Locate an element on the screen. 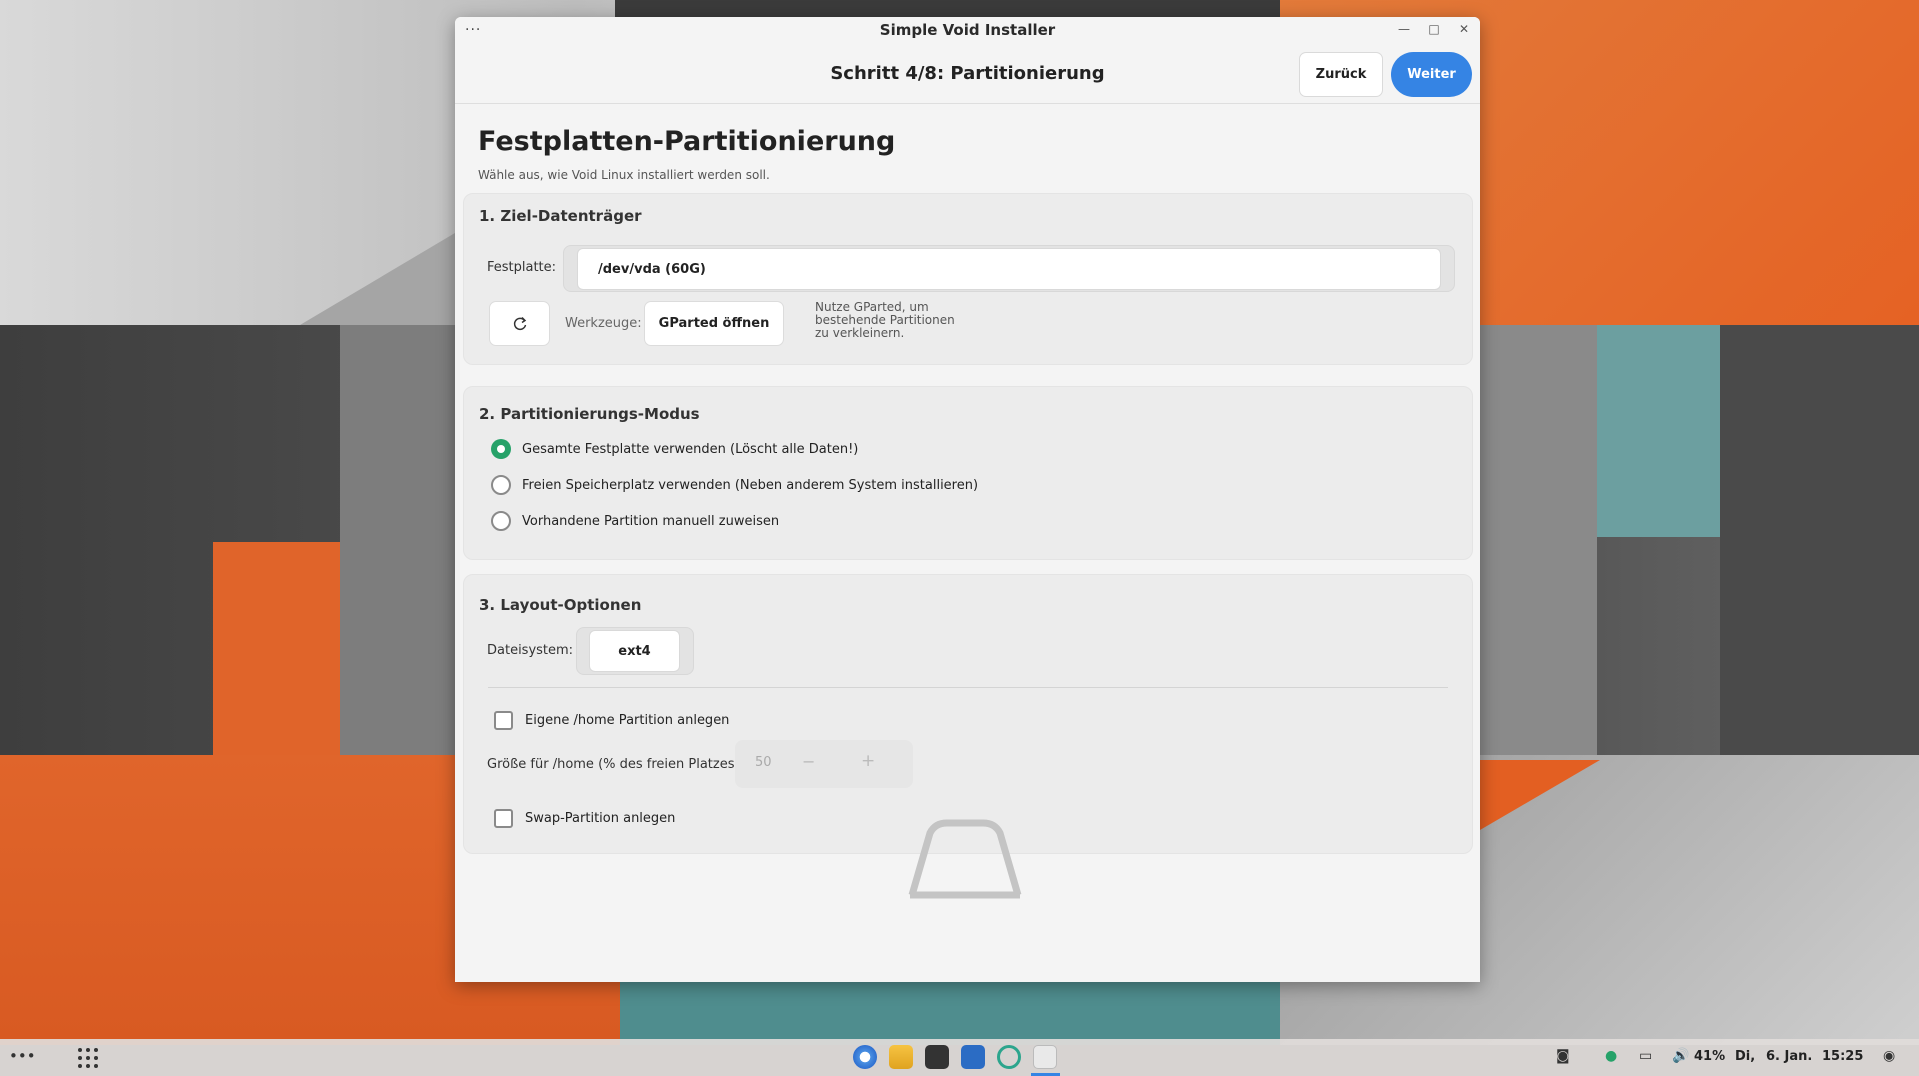 This screenshot has height=1076, width=1919. date-day: Di, is located at coordinates (1745, 1056).